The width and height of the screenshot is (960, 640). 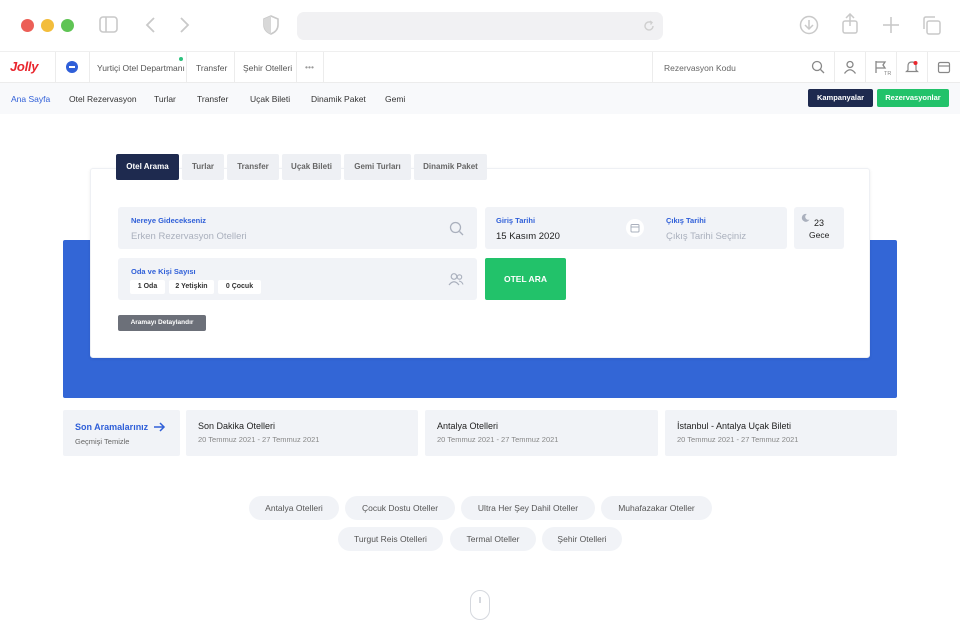 I want to click on campaigns-button: Kampanyalar, so click(x=840, y=98).